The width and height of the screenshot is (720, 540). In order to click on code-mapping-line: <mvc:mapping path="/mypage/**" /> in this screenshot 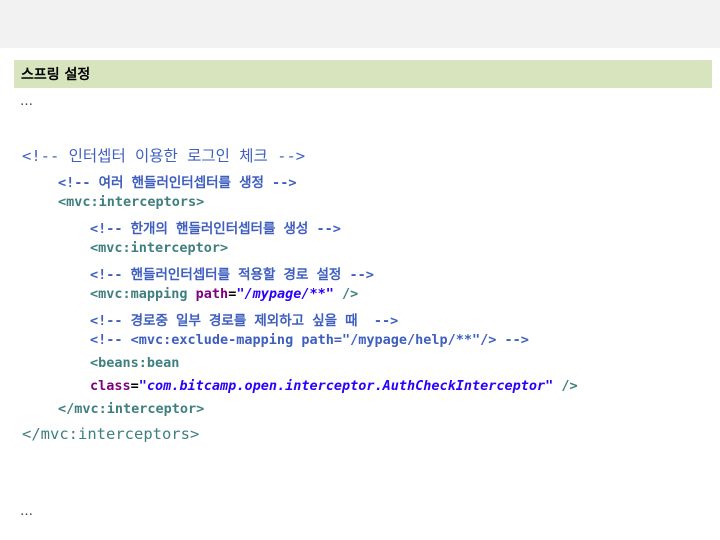, I will do `click(224, 294)`.